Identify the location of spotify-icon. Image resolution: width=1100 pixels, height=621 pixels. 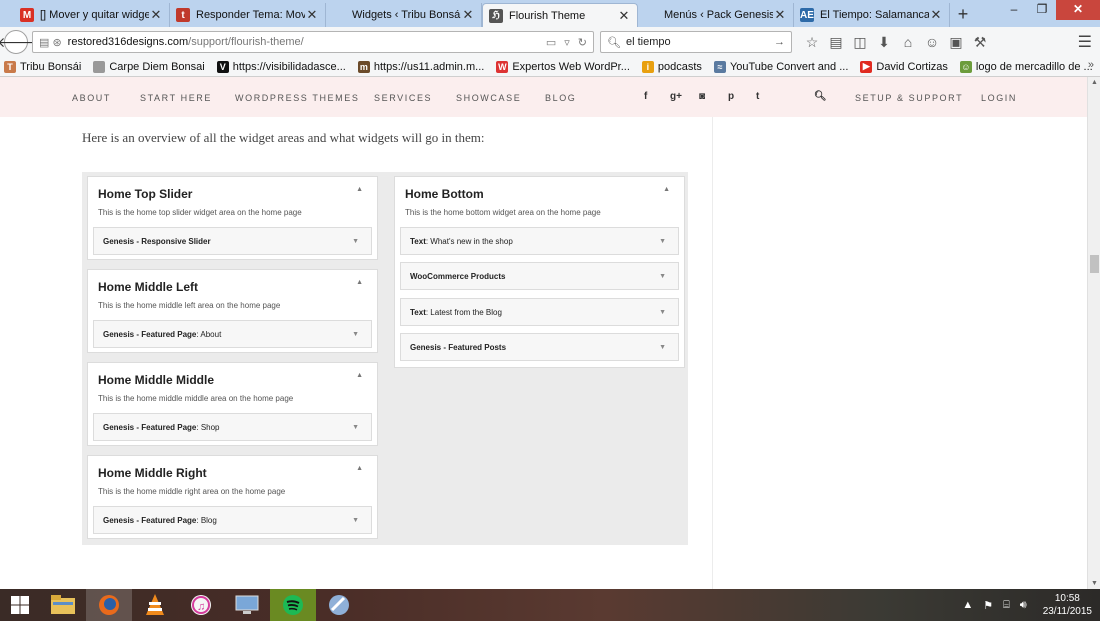
(293, 605).